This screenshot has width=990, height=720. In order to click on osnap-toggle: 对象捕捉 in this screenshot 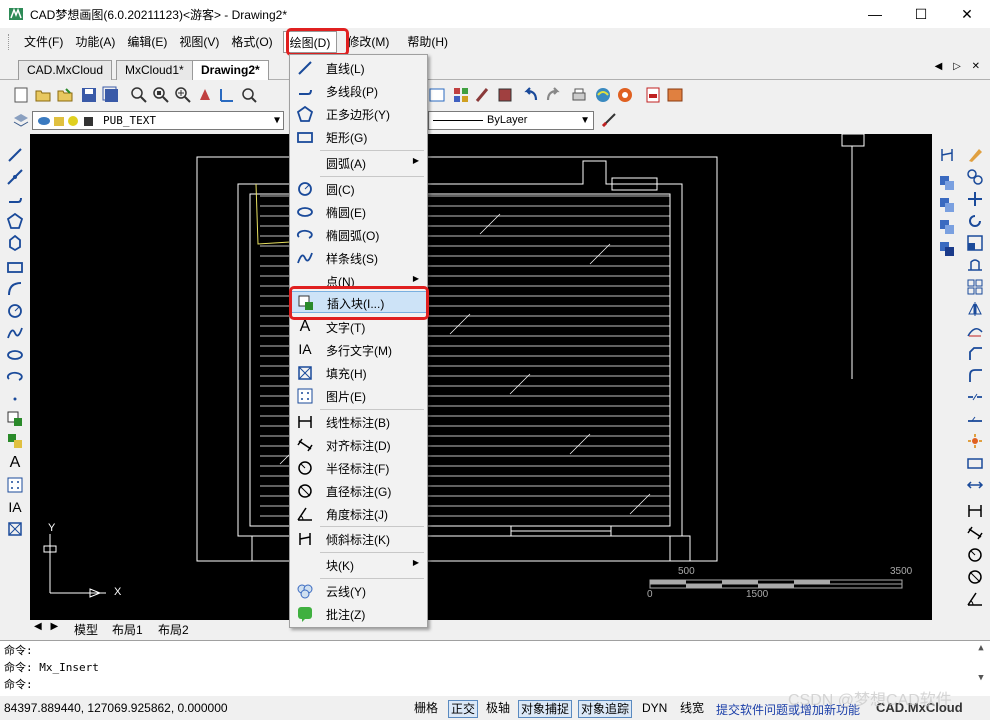, I will do `click(545, 709)`.